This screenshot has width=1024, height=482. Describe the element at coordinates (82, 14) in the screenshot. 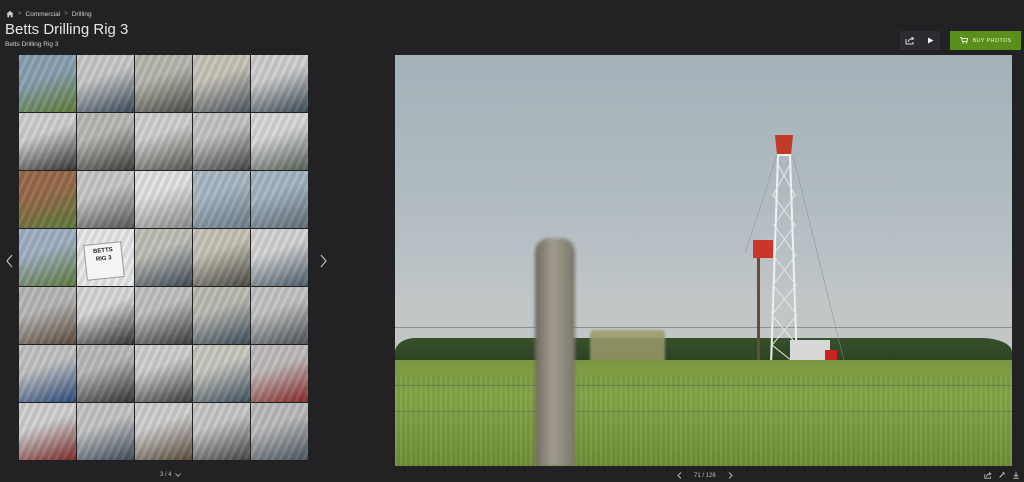

I see `breadcrumb-item-drilling: Drilling` at that location.